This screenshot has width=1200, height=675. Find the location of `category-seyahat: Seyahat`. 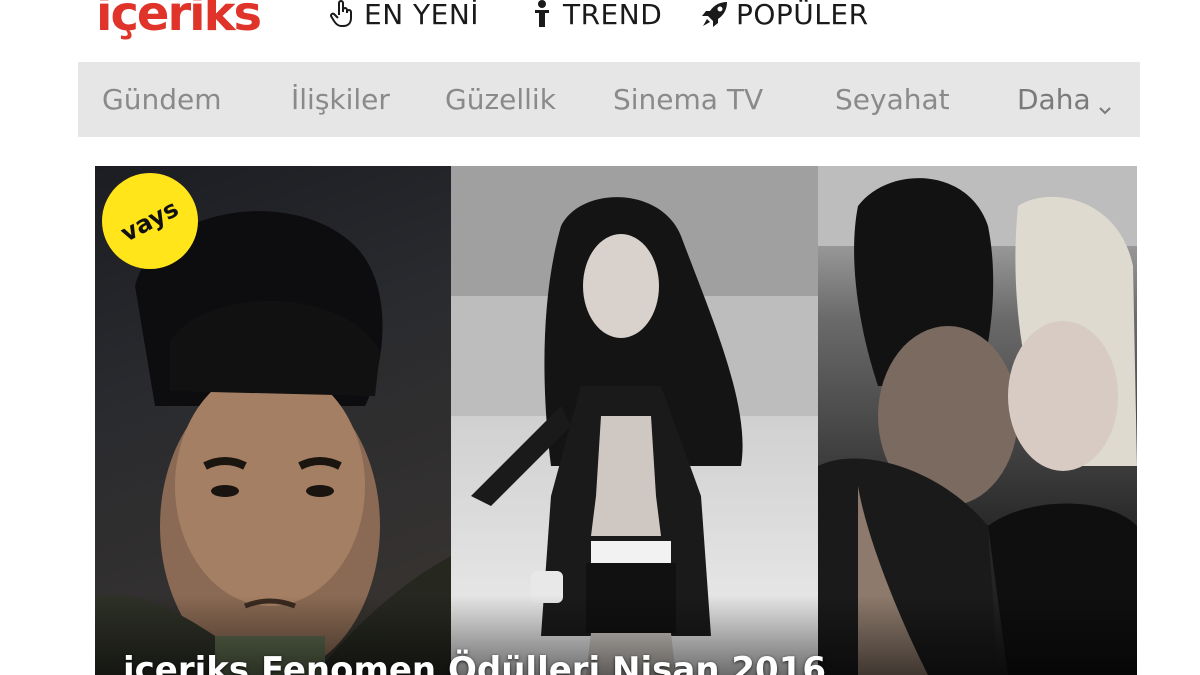

category-seyahat: Seyahat is located at coordinates (892, 99).